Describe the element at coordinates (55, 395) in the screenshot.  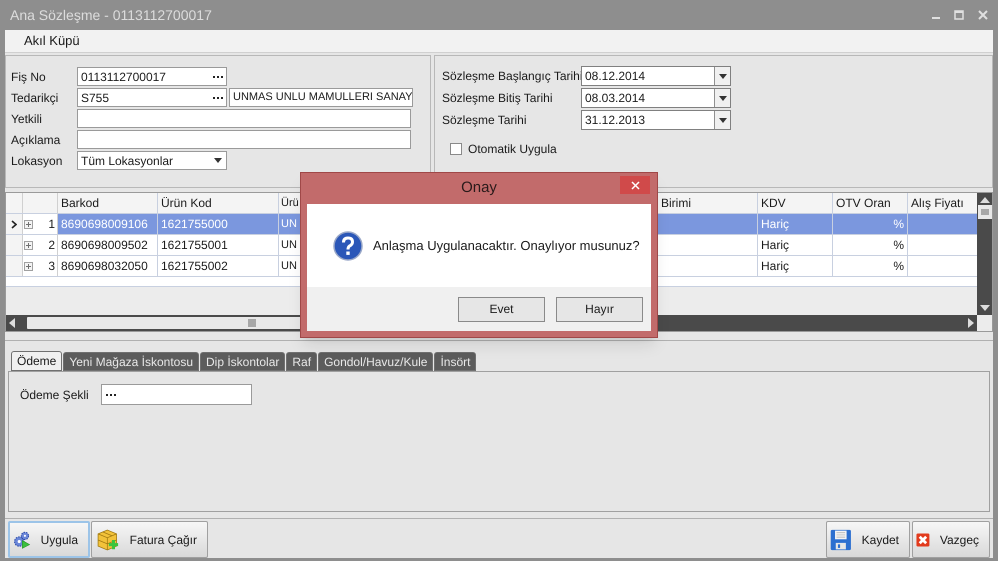
I see `field-label: Ödeme Şekli` at that location.